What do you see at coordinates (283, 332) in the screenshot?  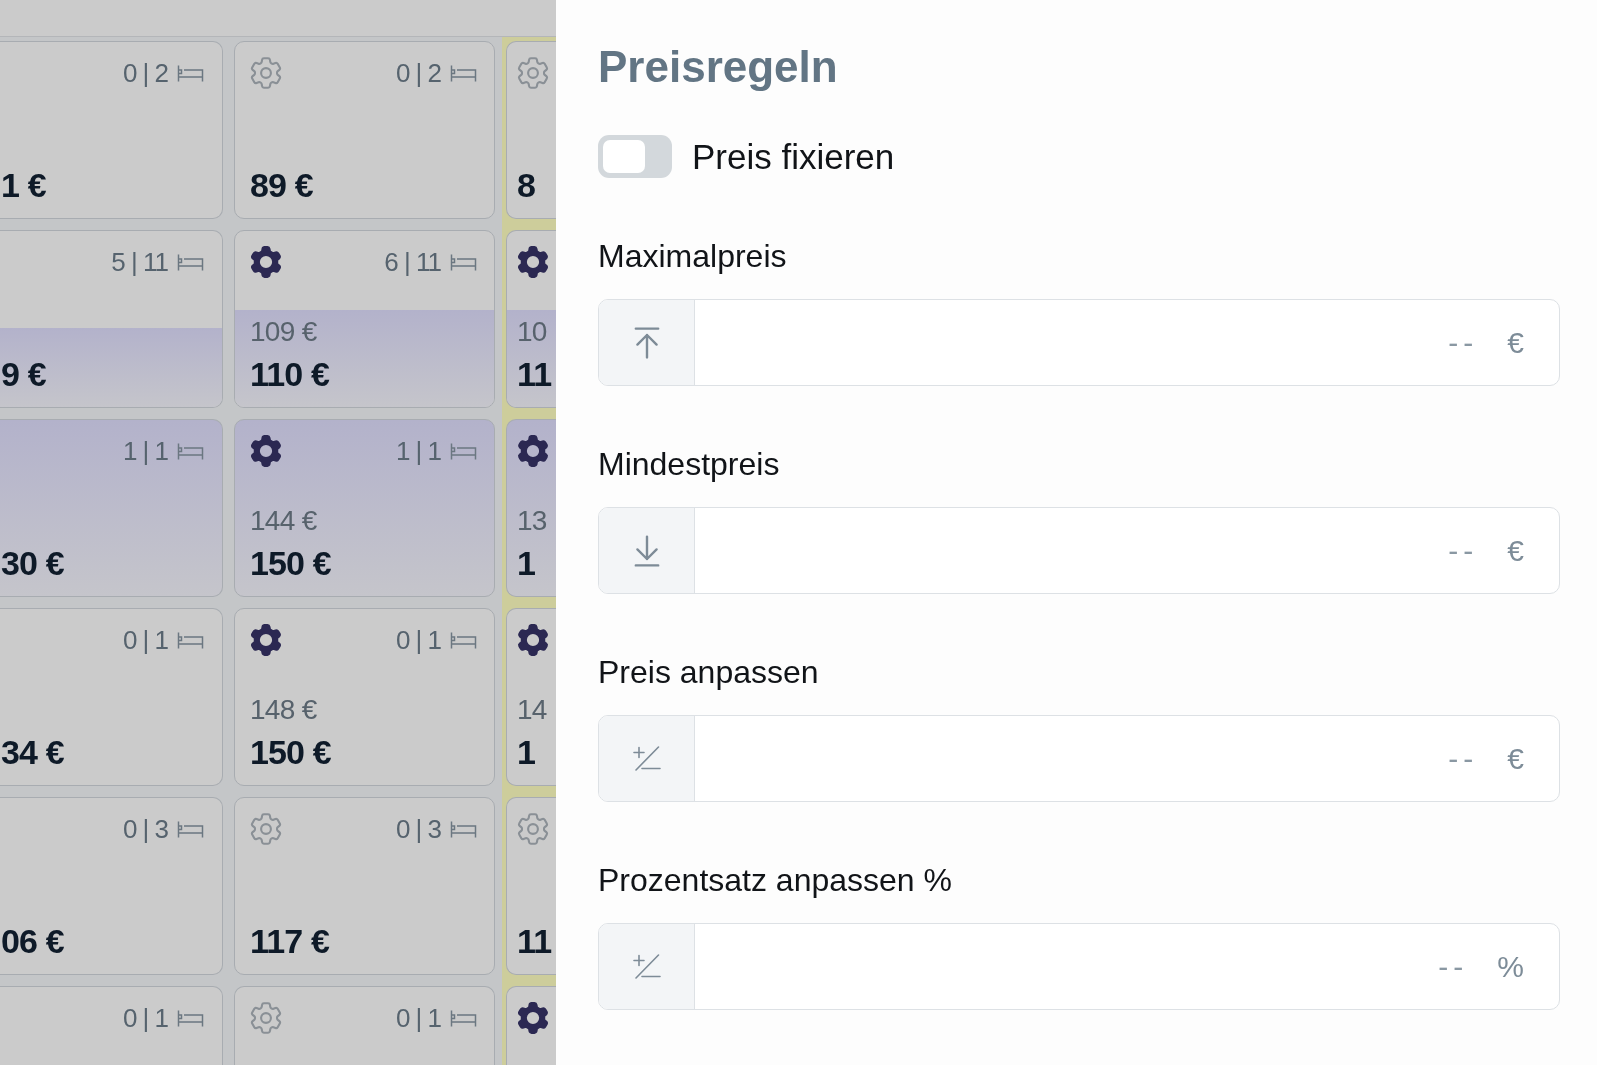 I see `suggested-price: 109 €` at bounding box center [283, 332].